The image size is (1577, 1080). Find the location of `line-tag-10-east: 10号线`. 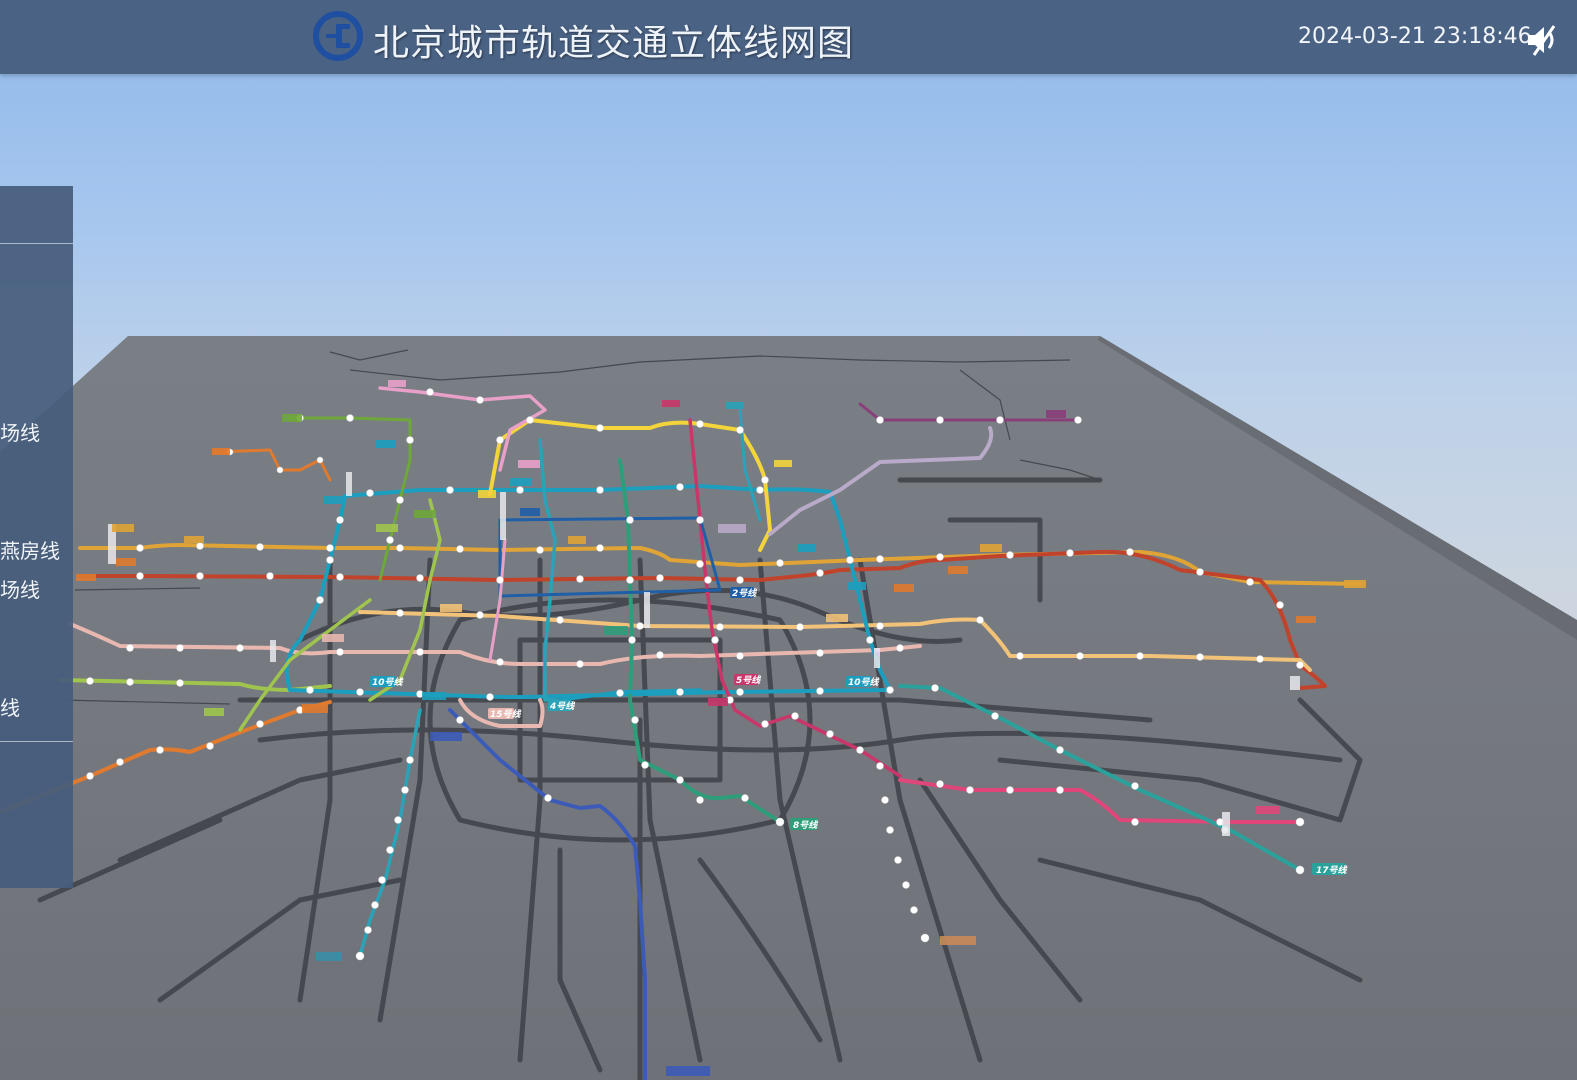

line-tag-10-east: 10号线 is located at coordinates (864, 682).